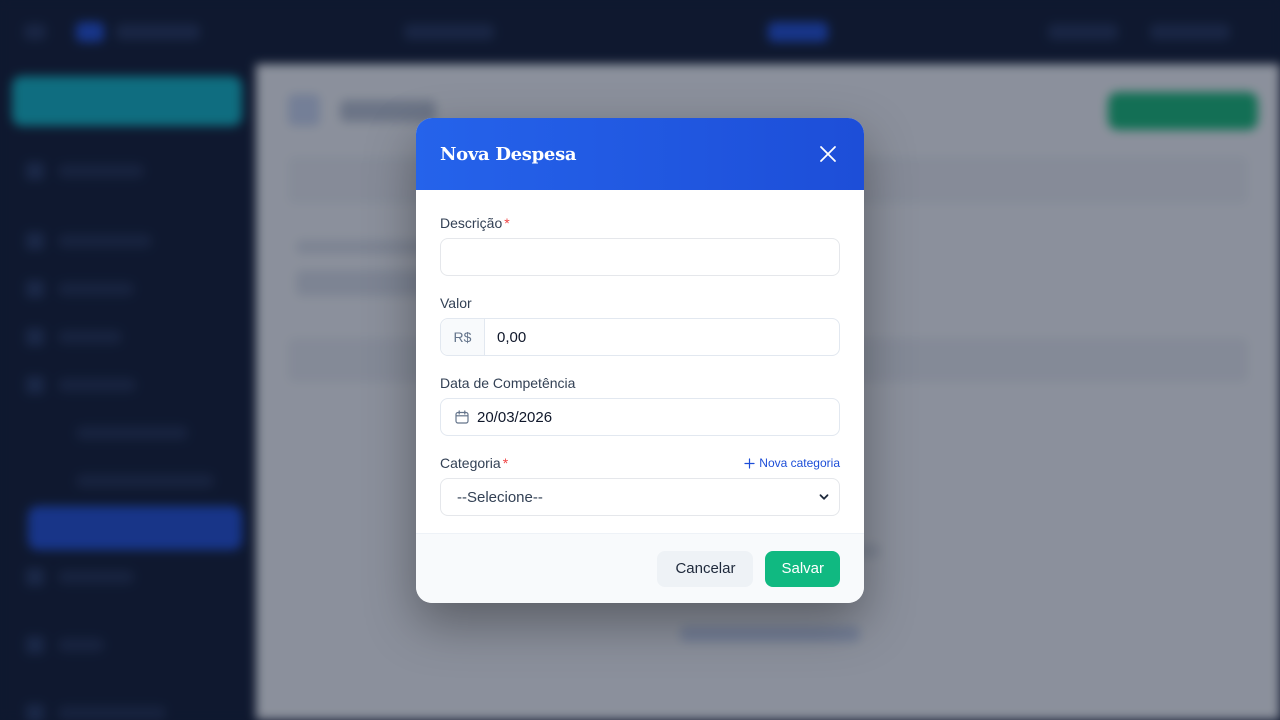 The width and height of the screenshot is (1280, 720). I want to click on date-input: 20/03/2026, so click(640, 417).